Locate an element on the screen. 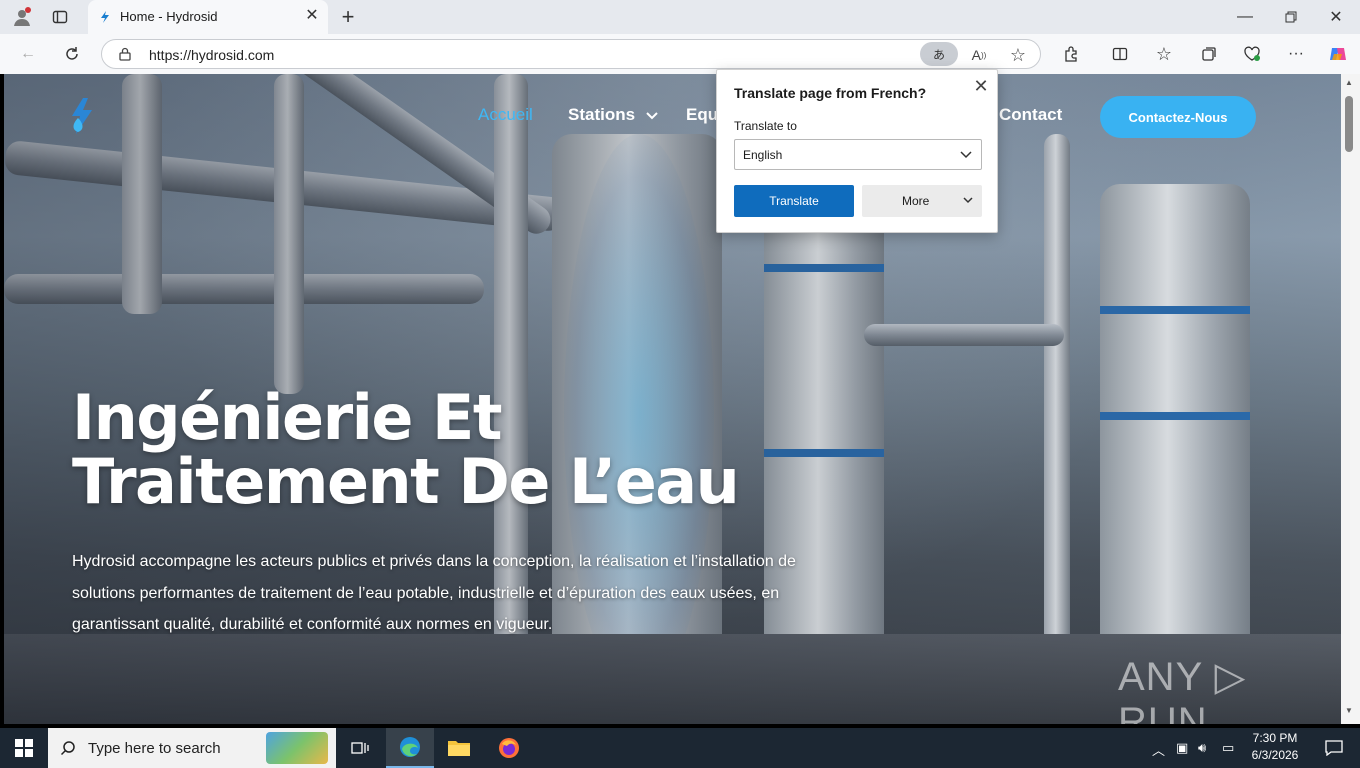 The width and height of the screenshot is (1360, 768). anyrun-watermark: ANY ▷ RUN is located at coordinates (1182, 689).